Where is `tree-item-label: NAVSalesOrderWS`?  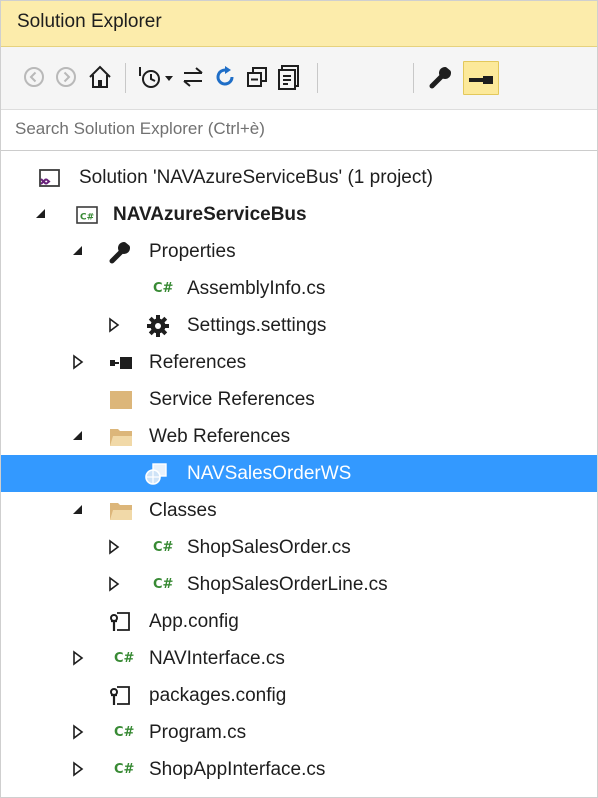 tree-item-label: NAVSalesOrderWS is located at coordinates (269, 473).